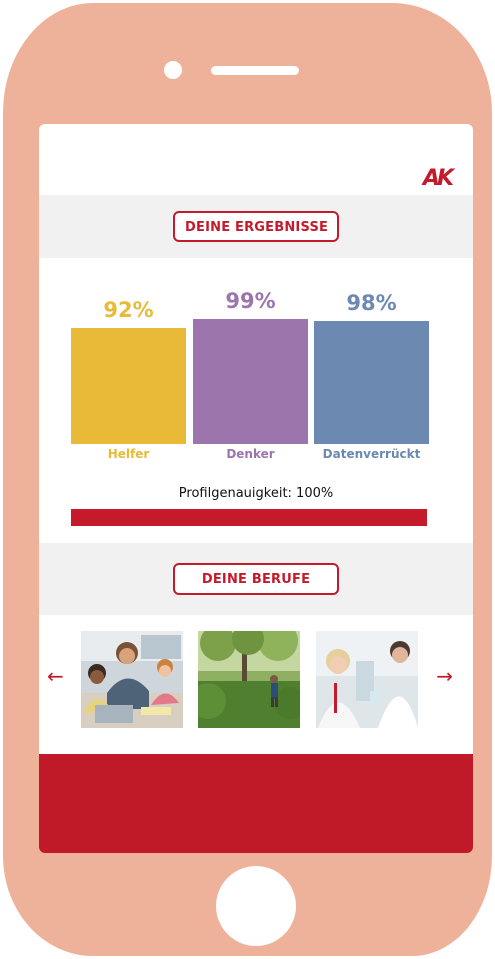 The height and width of the screenshot is (959, 495). I want to click on bar-value-label: 92%, so click(128, 310).